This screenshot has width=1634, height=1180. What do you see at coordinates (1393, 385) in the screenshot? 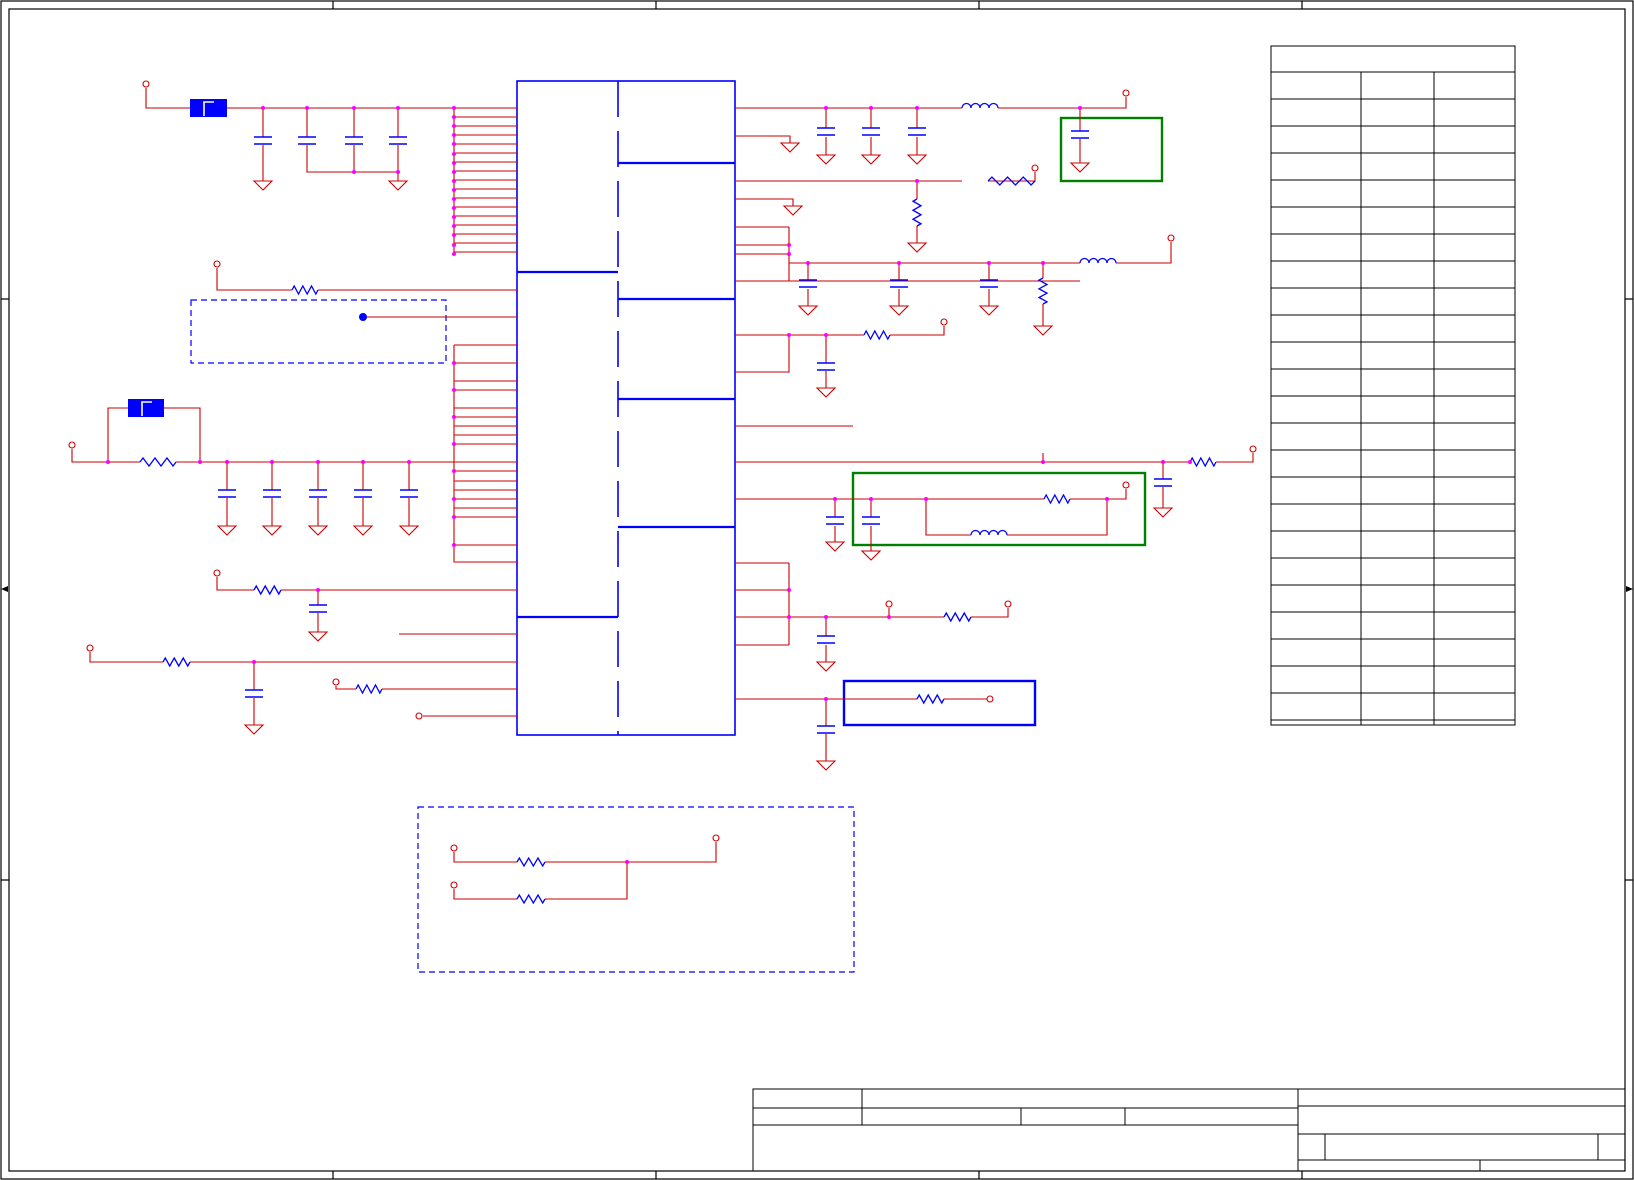
I see `revision-table` at bounding box center [1393, 385].